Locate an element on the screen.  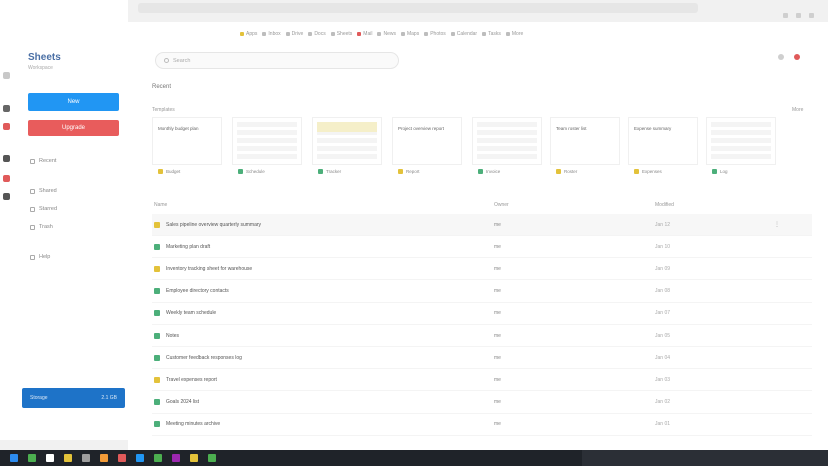
template-label: Tracker is located at coordinates (329, 171).